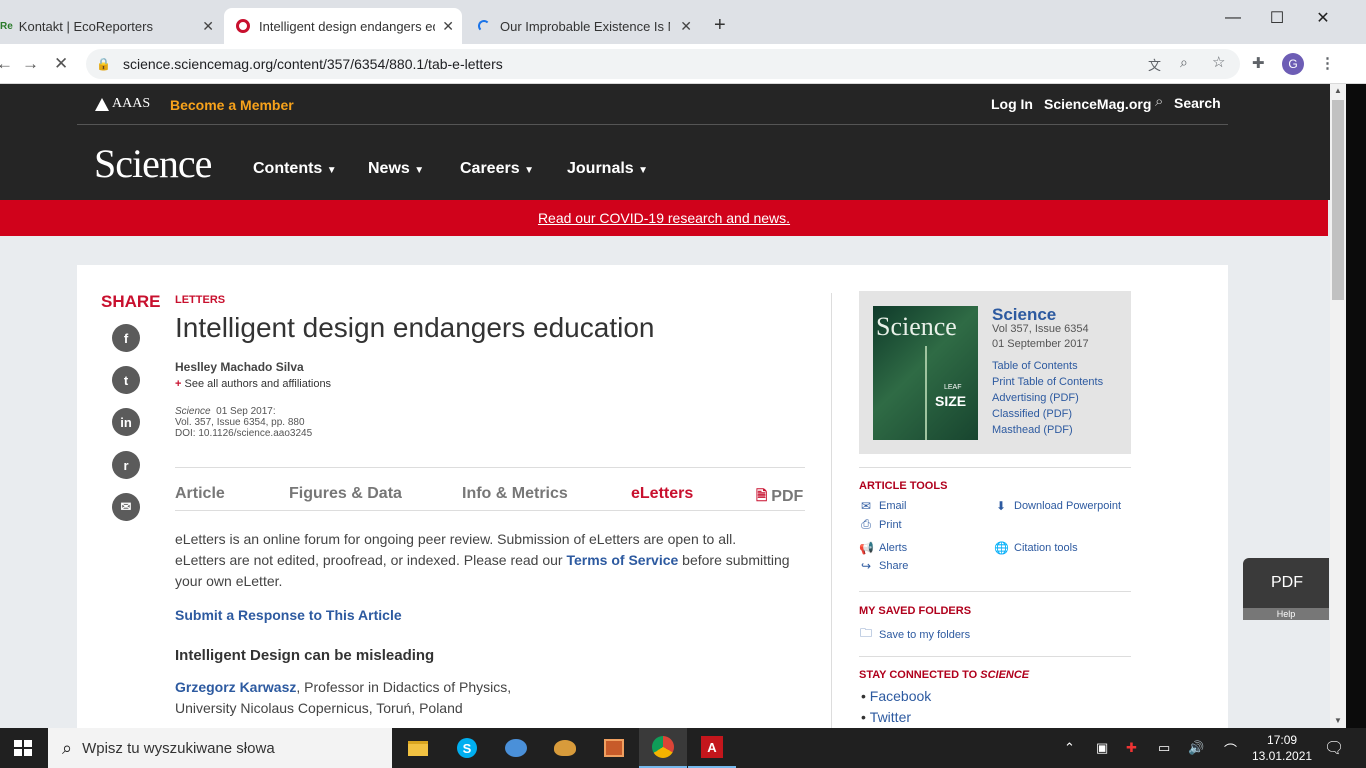 The width and height of the screenshot is (1366, 768). I want to click on bookmark-star-icon: ☆, so click(1218, 62).